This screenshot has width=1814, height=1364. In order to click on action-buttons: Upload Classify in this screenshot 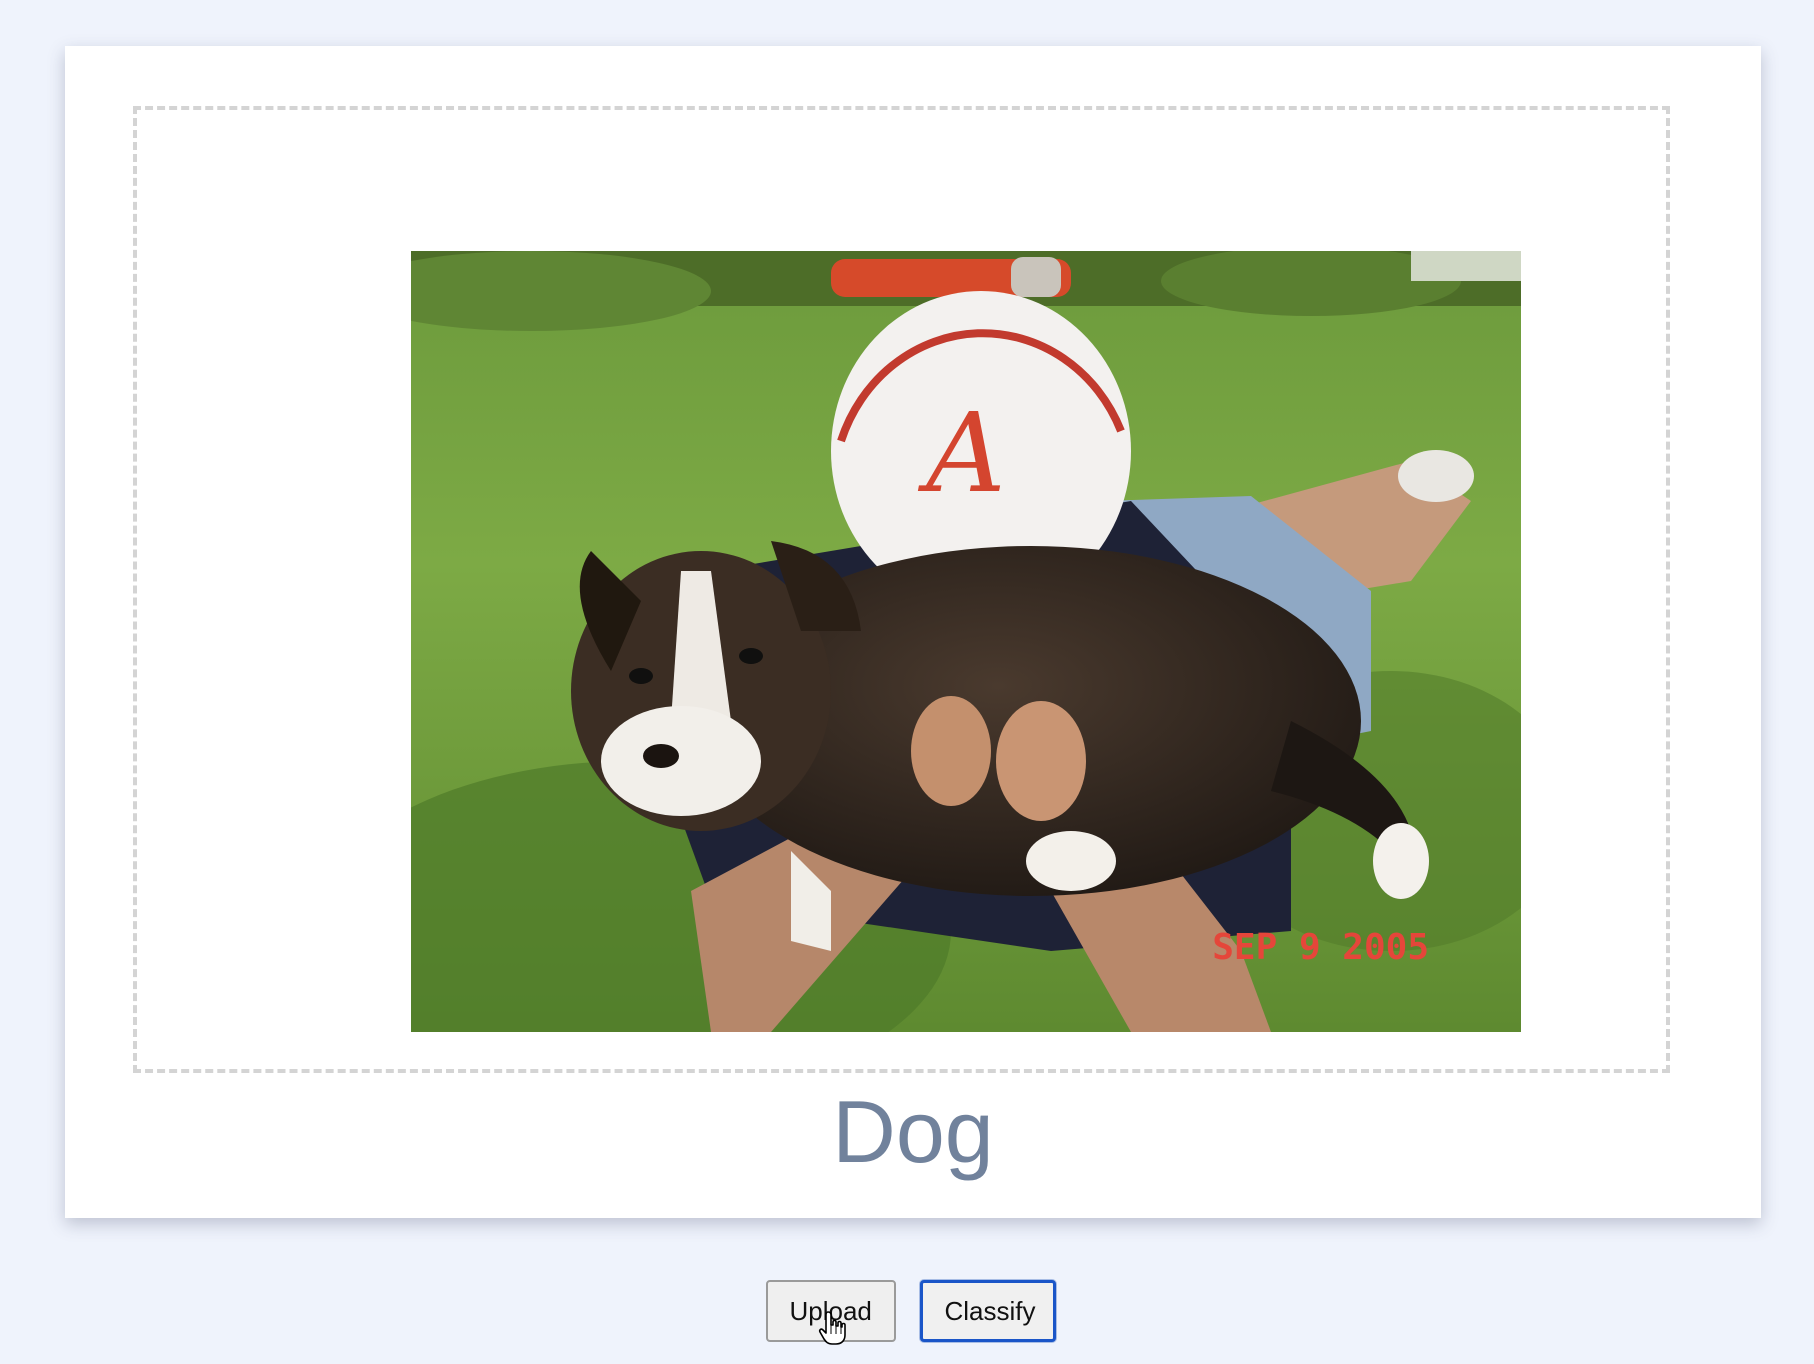, I will do `click(907, 1311)`.